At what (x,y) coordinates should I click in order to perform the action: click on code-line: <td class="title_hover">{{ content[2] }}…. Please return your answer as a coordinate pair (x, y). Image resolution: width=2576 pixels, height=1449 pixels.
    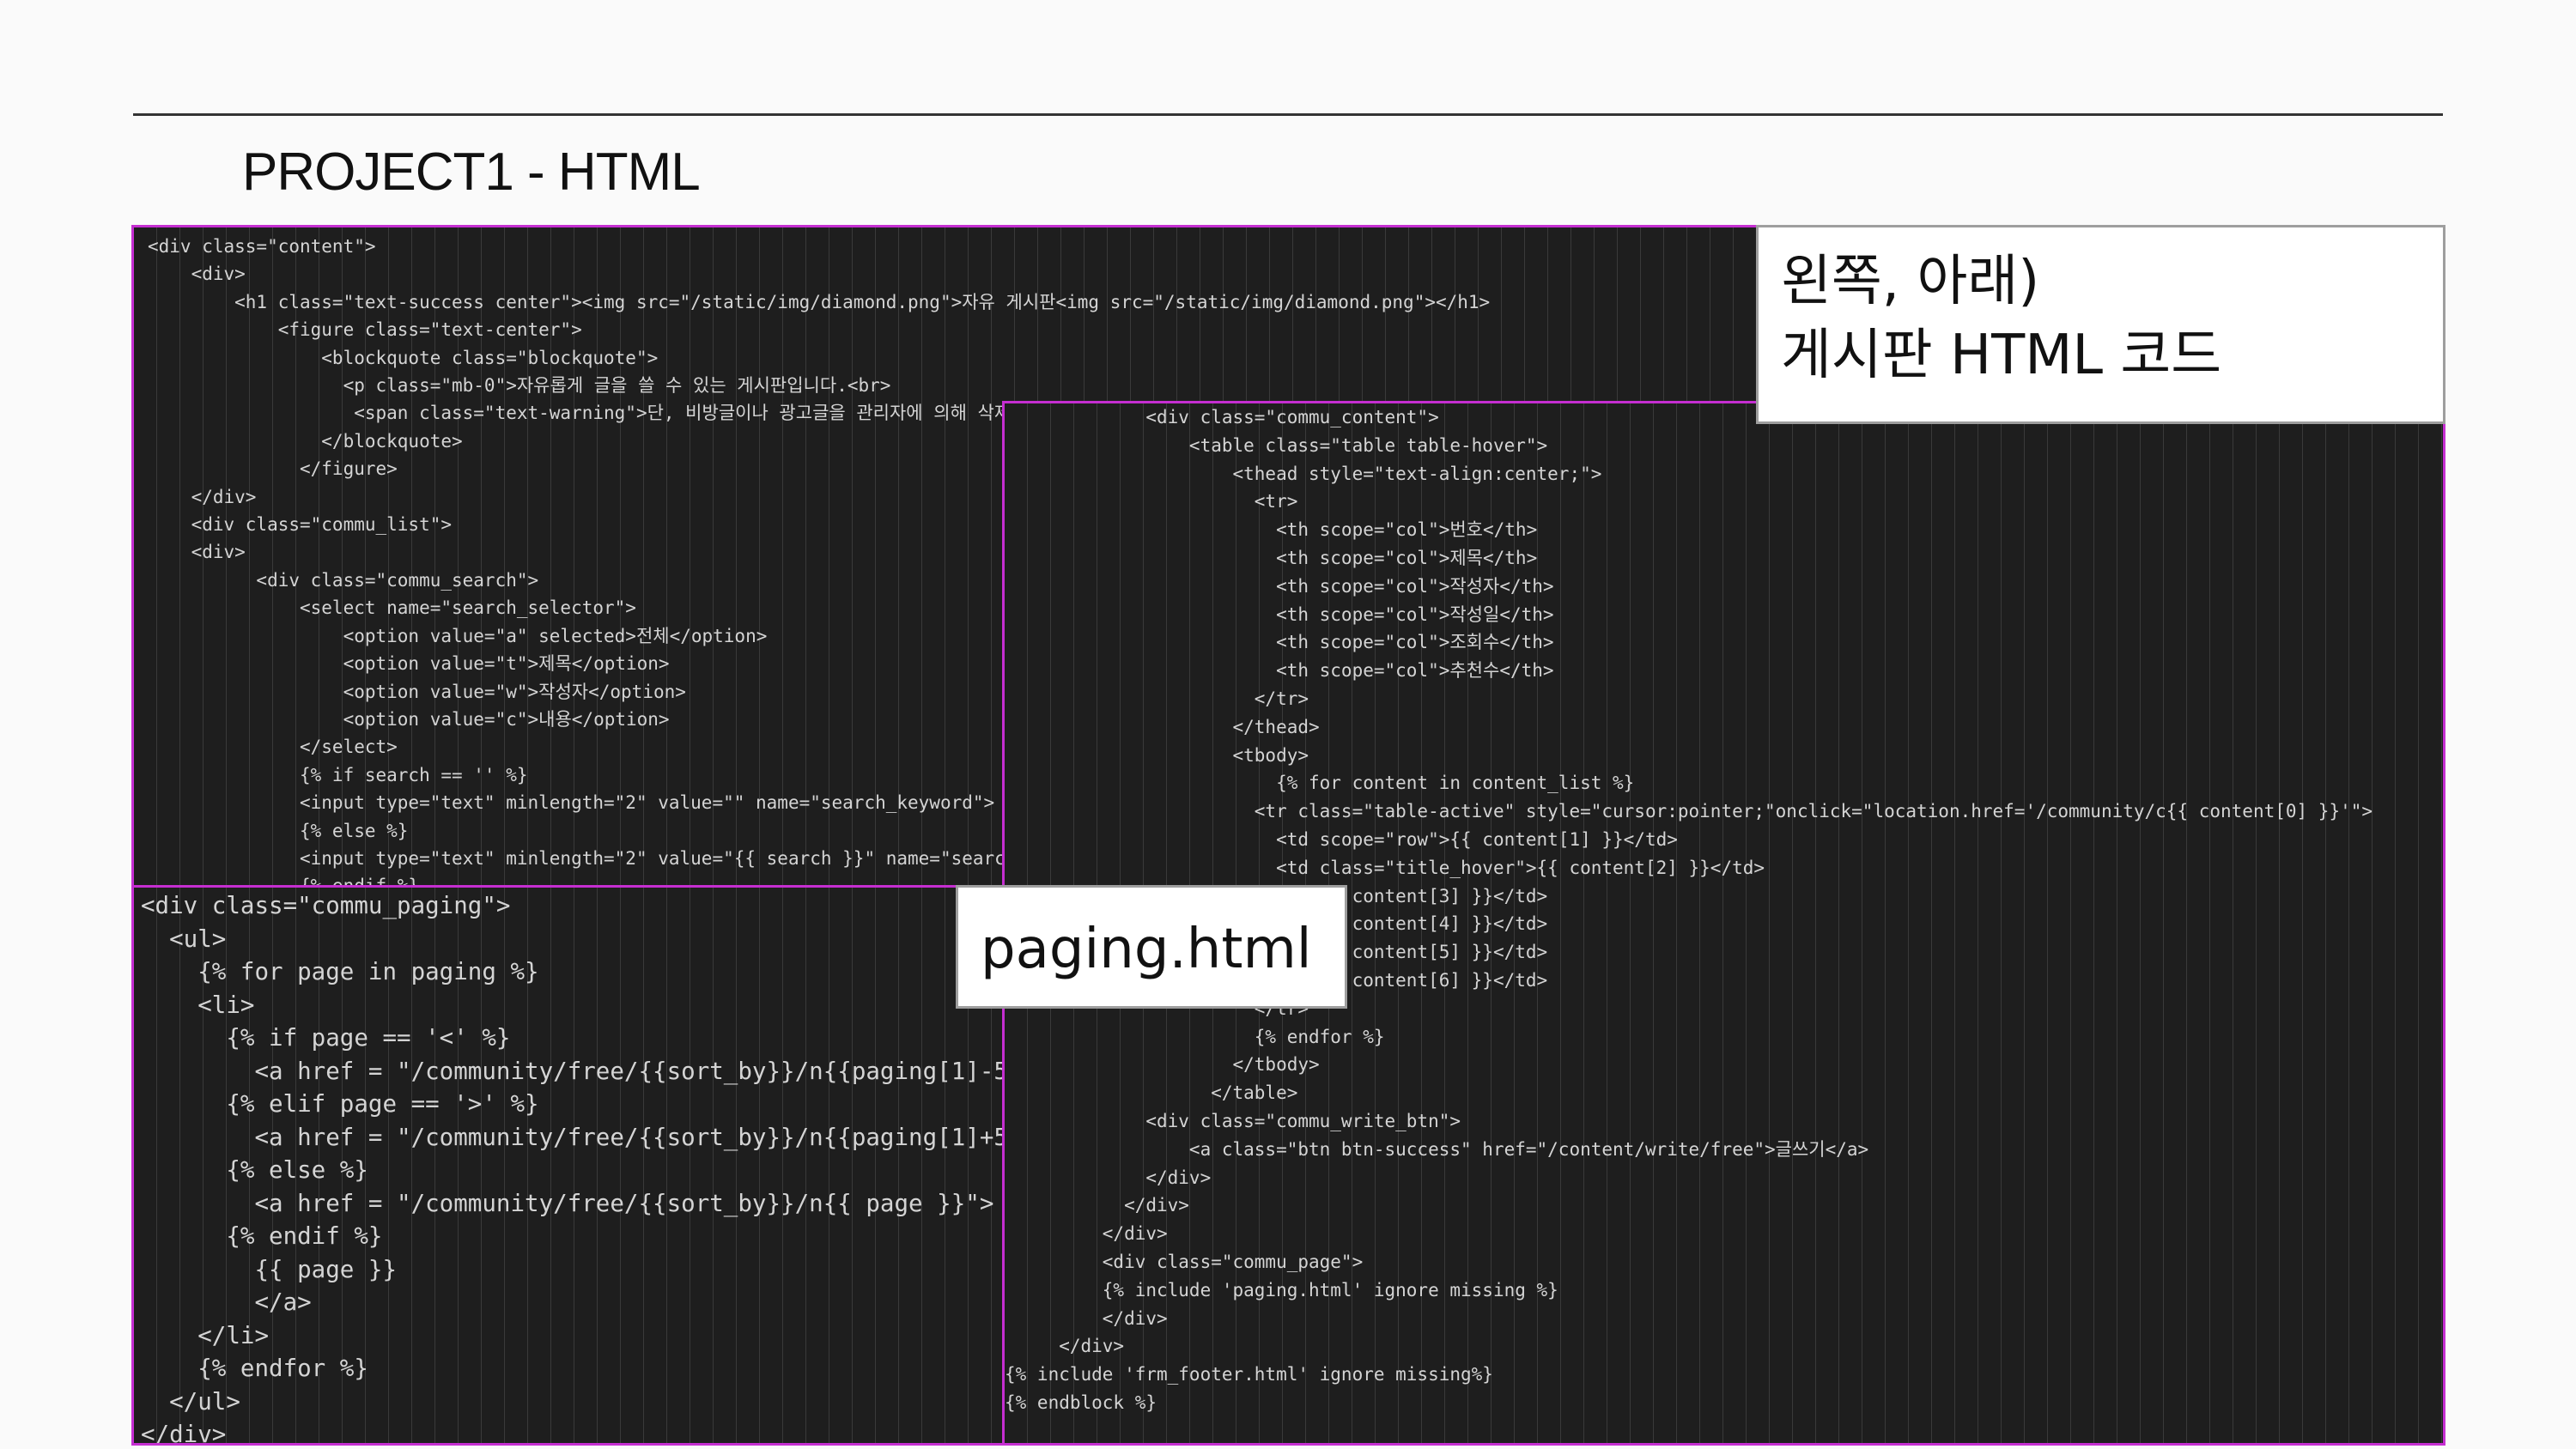
    Looking at the image, I should click on (1385, 867).